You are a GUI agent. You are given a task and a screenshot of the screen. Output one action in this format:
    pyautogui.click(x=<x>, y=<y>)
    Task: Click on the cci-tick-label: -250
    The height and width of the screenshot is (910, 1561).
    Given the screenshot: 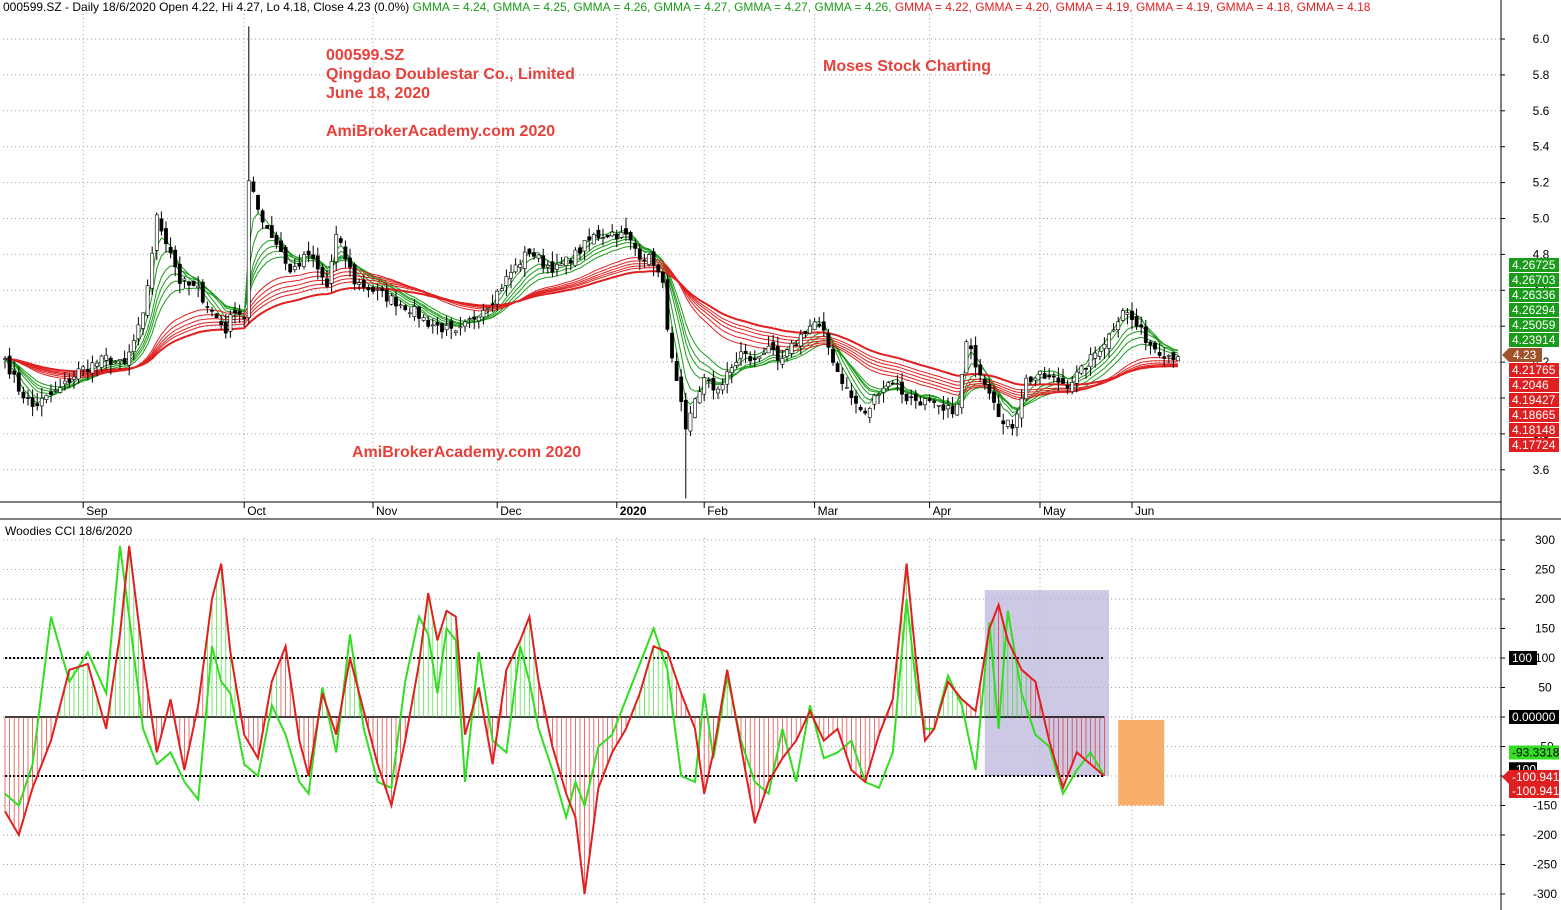 What is the action you would take?
    pyautogui.click(x=1545, y=865)
    